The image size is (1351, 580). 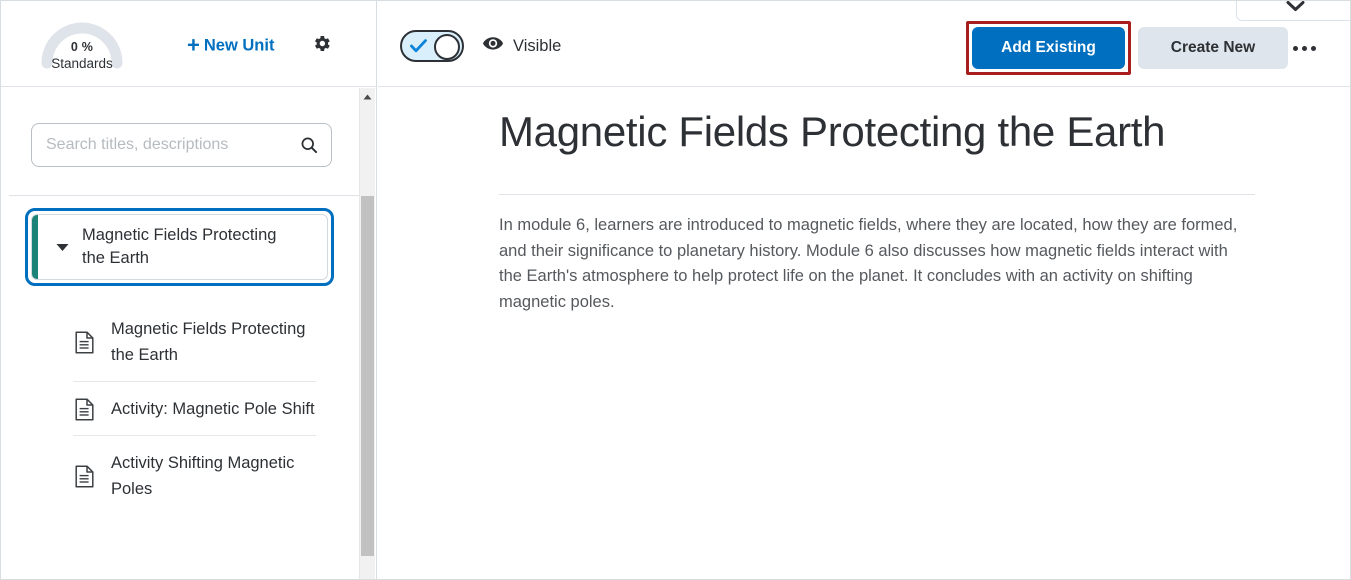 I want to click on tree-item-child: Activity: Magnetic Pole Shift, so click(x=194, y=408).